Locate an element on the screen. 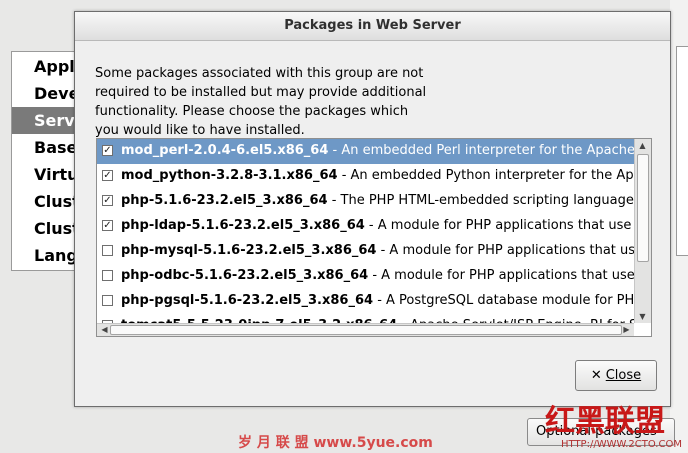 The width and height of the screenshot is (688, 453). category-item: Appl is located at coordinates (47, 66).